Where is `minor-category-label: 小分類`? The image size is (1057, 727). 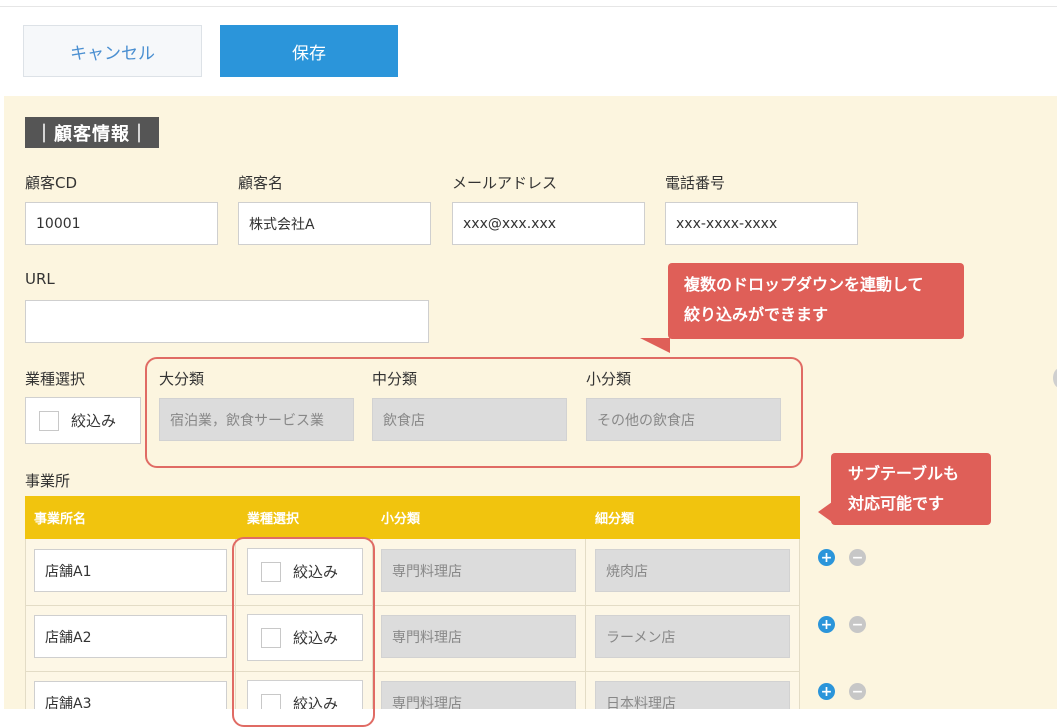
minor-category-label: 小分類 is located at coordinates (609, 379).